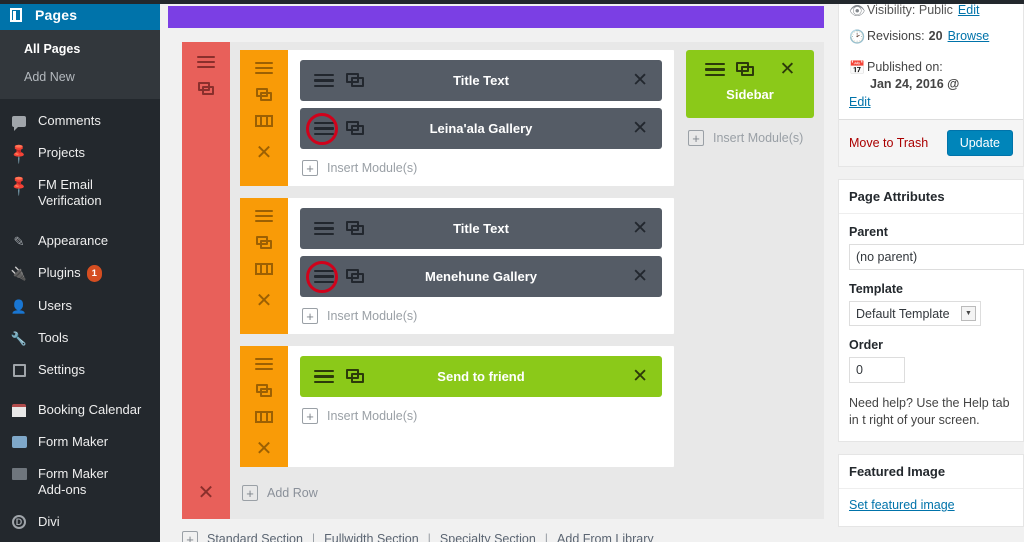 The height and width of the screenshot is (542, 1024). I want to click on revisions-count: 20, so click(935, 36).